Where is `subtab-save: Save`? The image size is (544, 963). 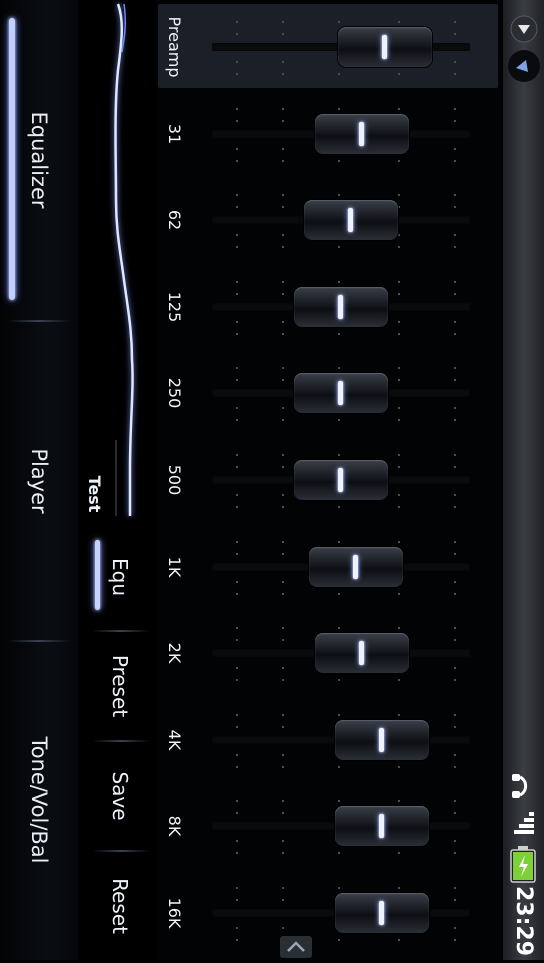 subtab-save: Save is located at coordinates (120, 796).